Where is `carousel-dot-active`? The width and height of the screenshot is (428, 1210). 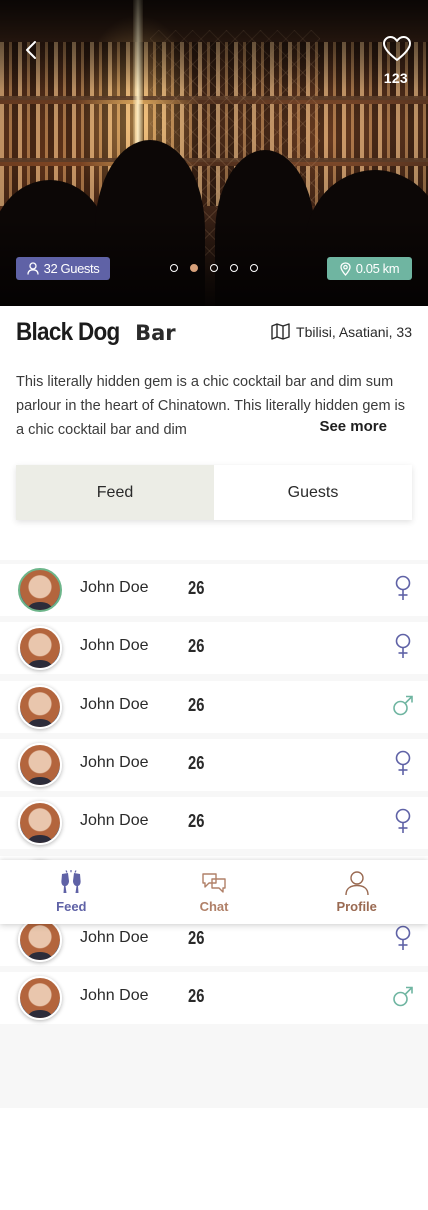
carousel-dot-active is located at coordinates (194, 268).